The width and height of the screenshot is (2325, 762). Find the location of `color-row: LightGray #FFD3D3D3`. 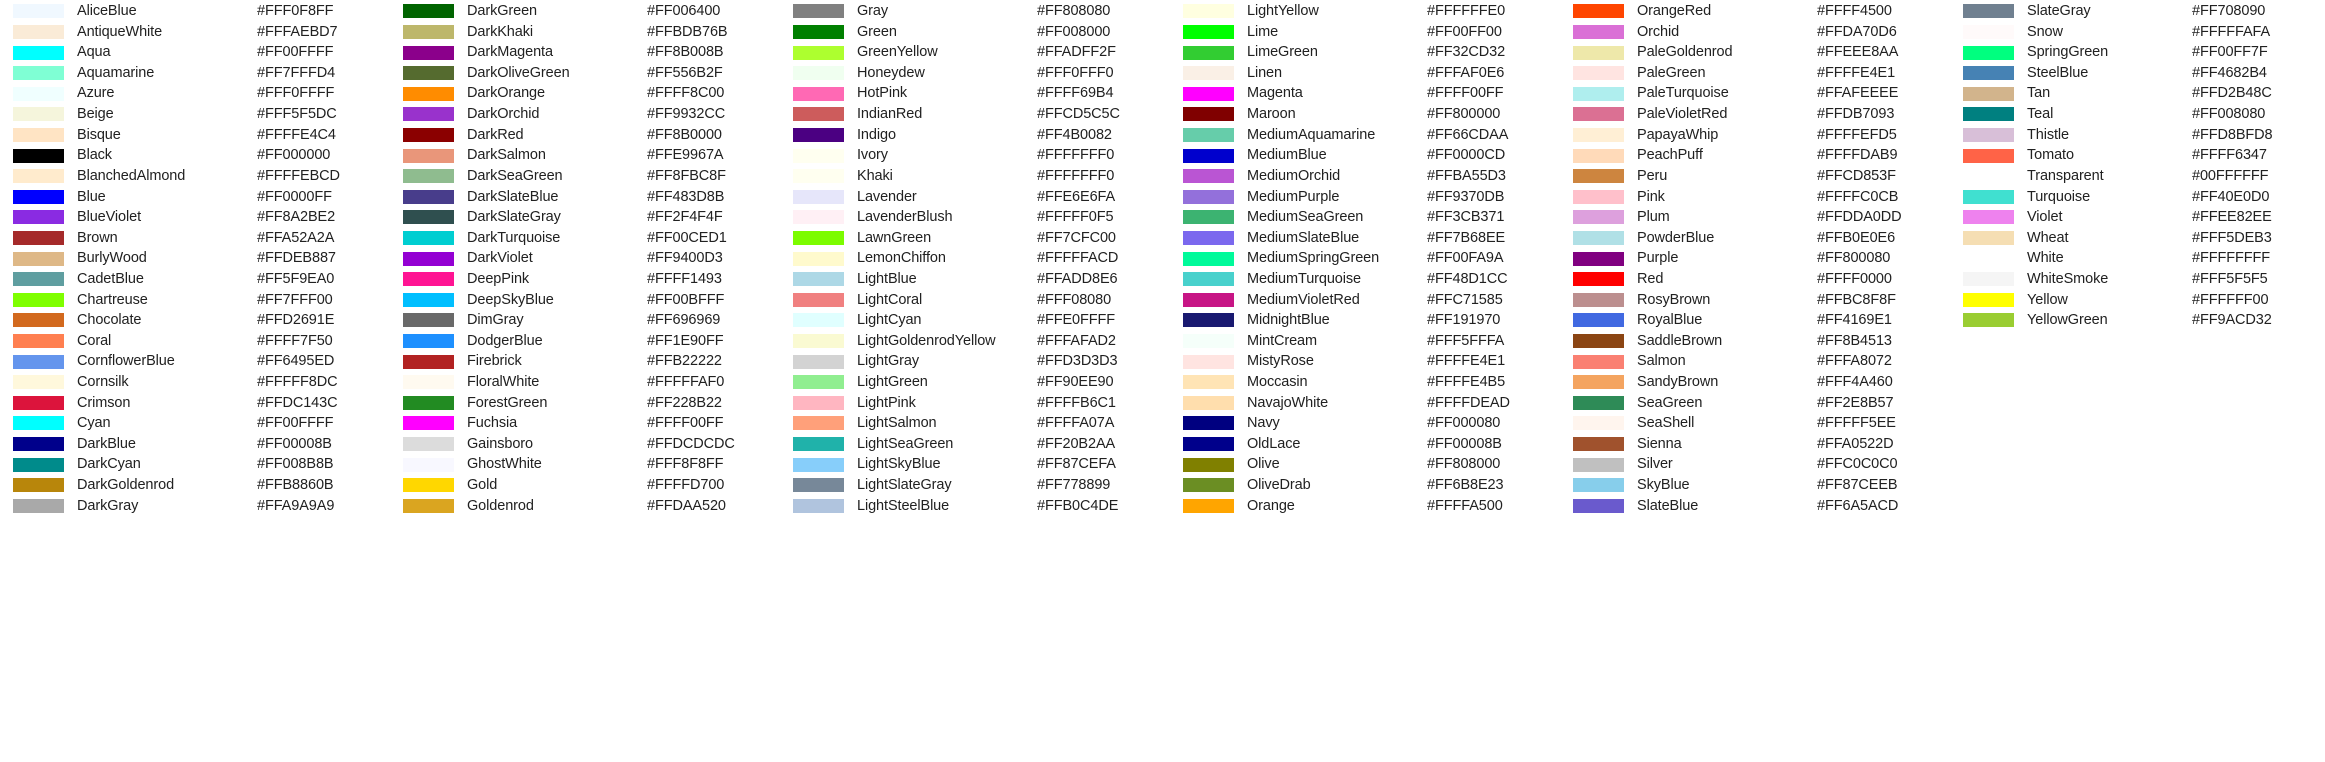

color-row: LightGray #FFD3D3D3 is located at coordinates (975, 361).